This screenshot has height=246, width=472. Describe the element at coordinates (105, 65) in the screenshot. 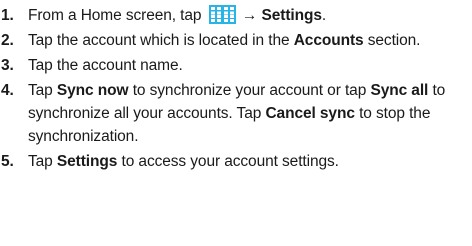

I see `step-text: Tap the account name.` at that location.